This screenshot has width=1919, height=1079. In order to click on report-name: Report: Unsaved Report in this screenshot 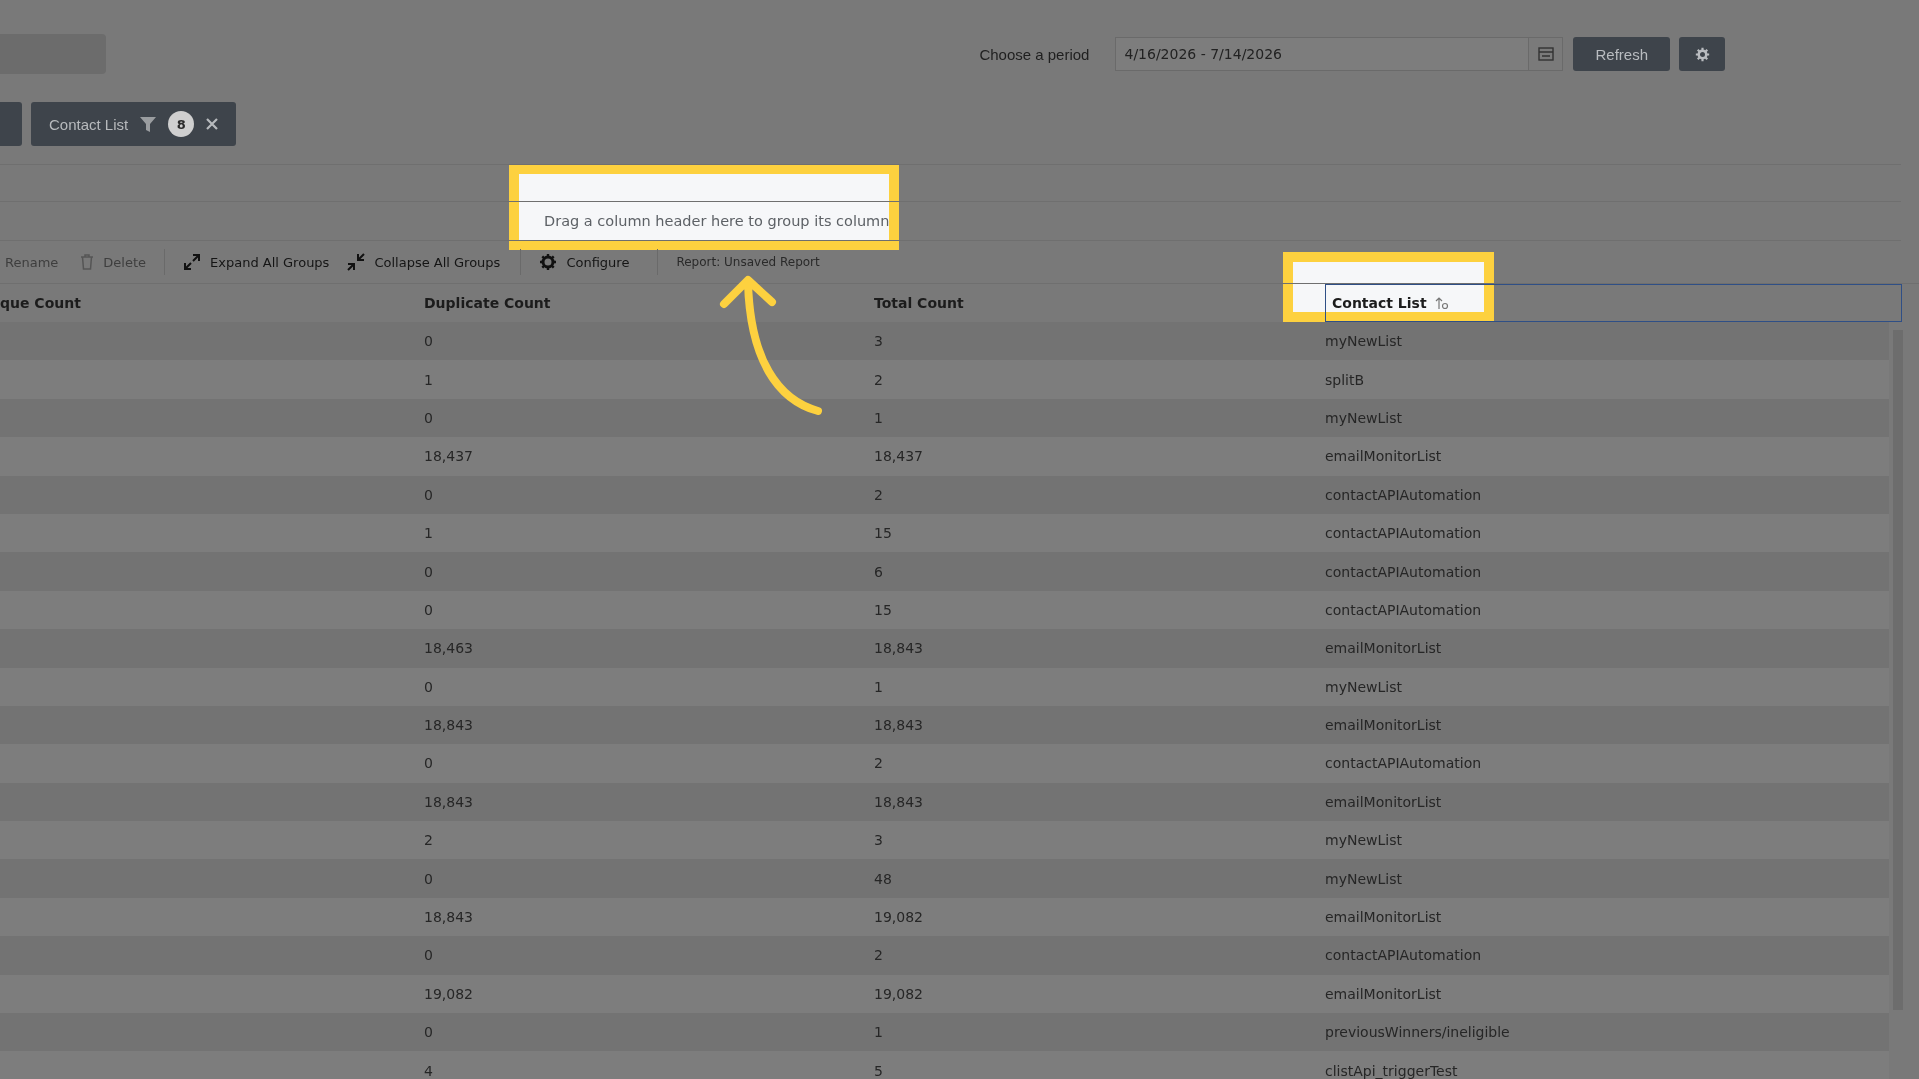, I will do `click(748, 262)`.